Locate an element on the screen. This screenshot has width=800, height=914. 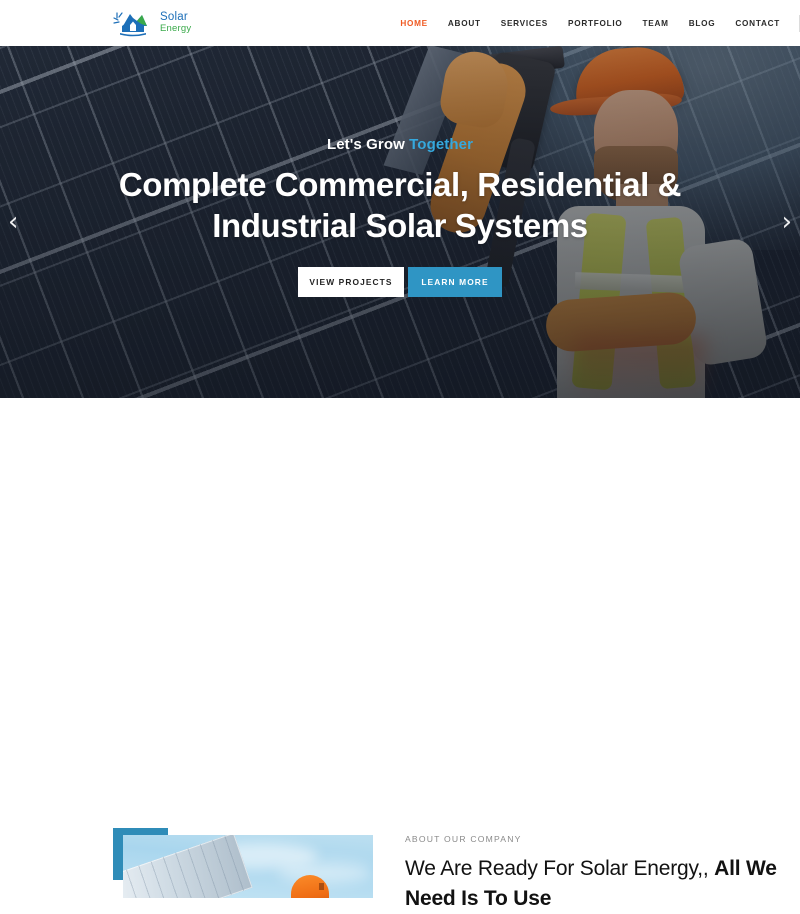
about-heading-regular: We Are Ready For Solar Energy,, is located at coordinates (560, 868).